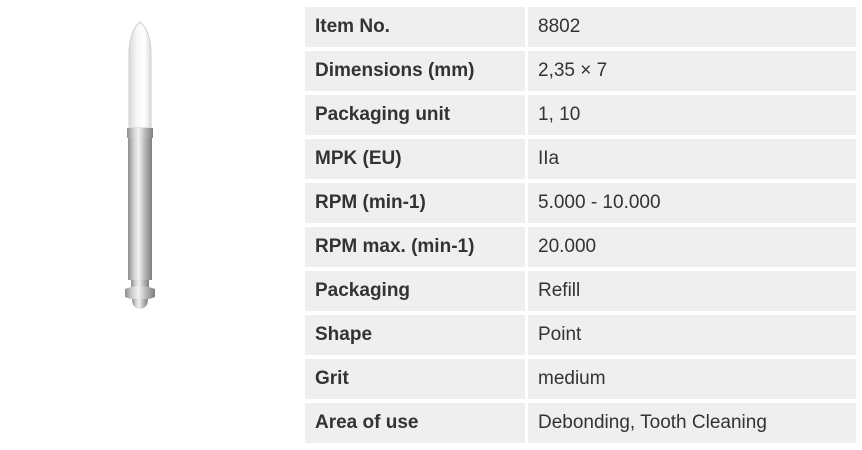 The image size is (862, 450). I want to click on spec-value: 1, 10, so click(692, 115).